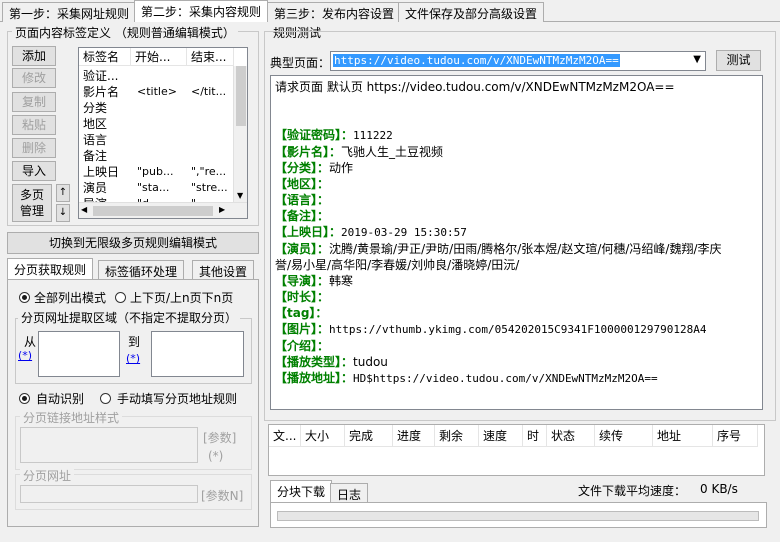  Describe the element at coordinates (197, 354) in the screenshot. I see `to-textarea` at that location.